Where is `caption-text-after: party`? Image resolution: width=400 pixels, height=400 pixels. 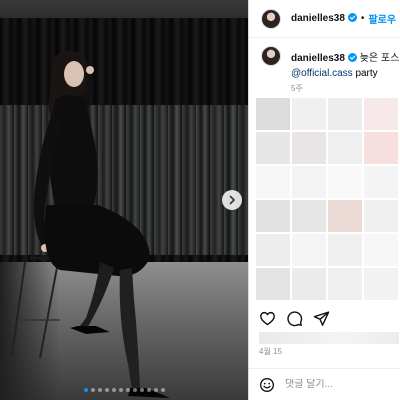
caption-text-after: party is located at coordinates (366, 73).